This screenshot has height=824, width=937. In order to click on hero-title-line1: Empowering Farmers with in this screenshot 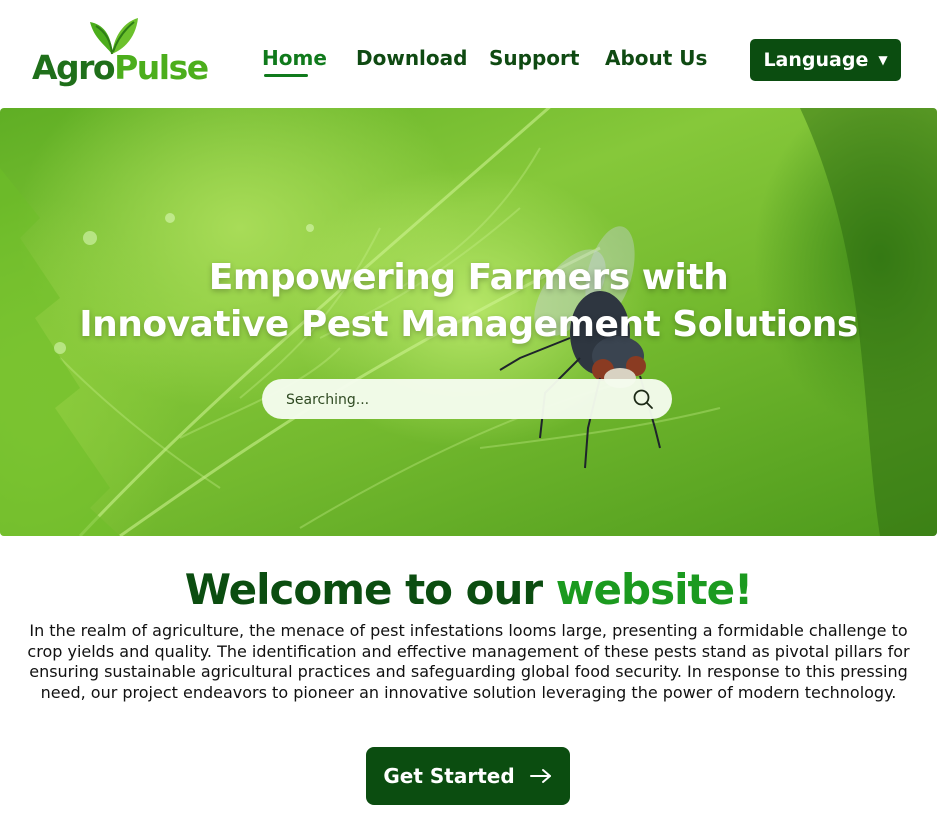, I will do `click(468, 277)`.